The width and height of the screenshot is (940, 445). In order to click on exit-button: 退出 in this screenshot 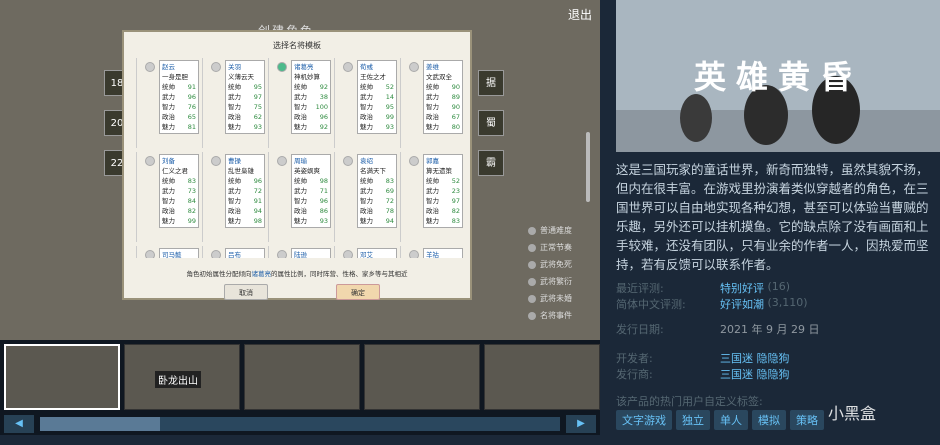, I will do `click(580, 14)`.